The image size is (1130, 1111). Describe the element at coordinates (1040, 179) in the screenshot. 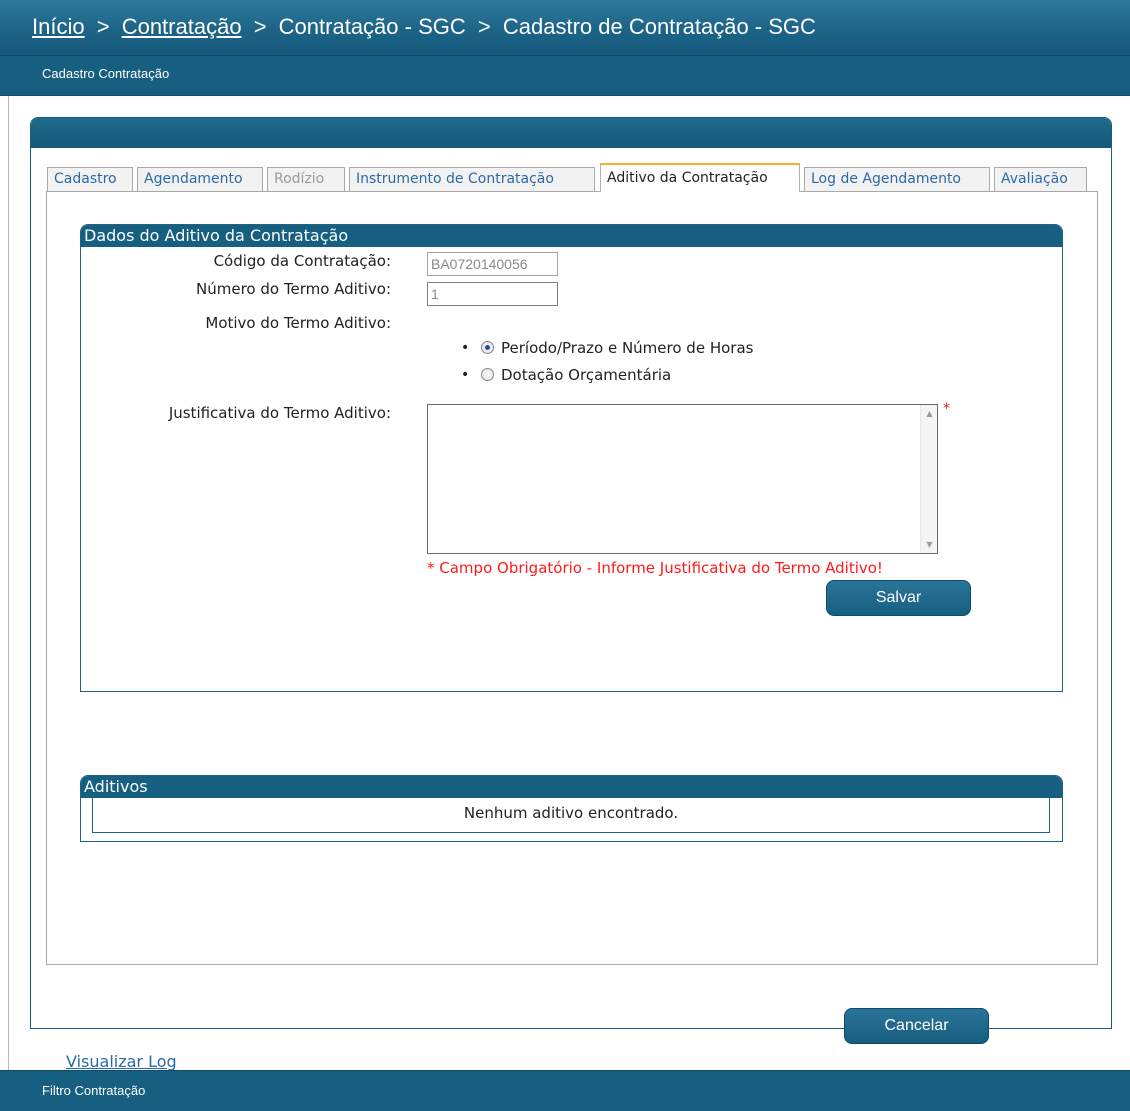

I see `tab-avaliacao: Avaliação` at that location.